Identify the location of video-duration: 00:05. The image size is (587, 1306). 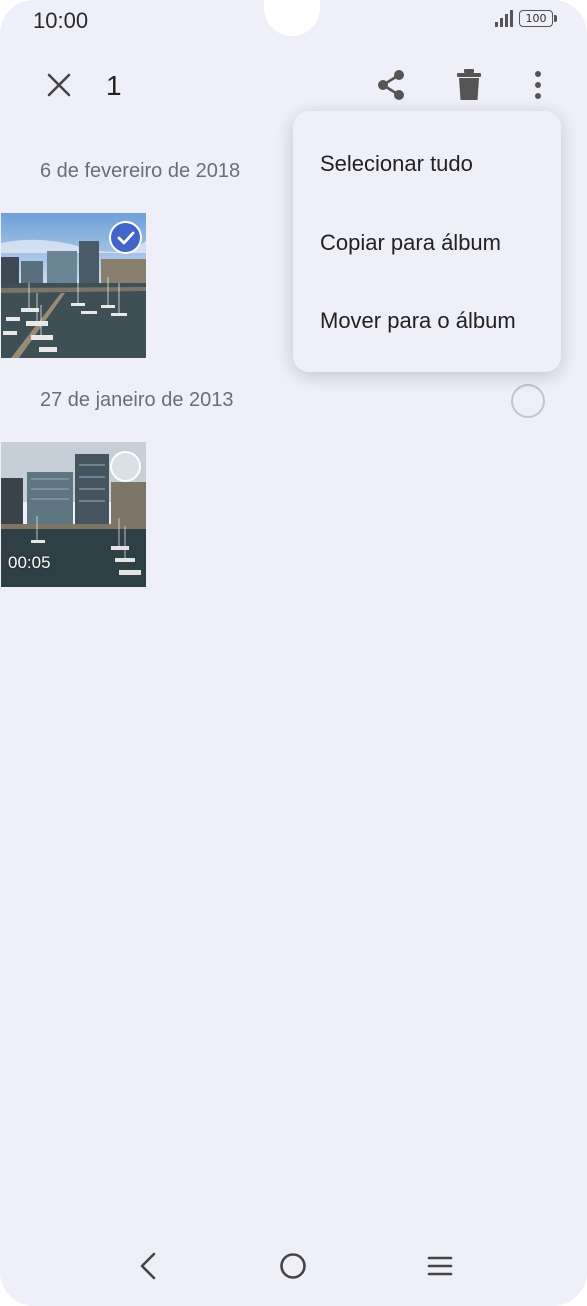
(29, 562).